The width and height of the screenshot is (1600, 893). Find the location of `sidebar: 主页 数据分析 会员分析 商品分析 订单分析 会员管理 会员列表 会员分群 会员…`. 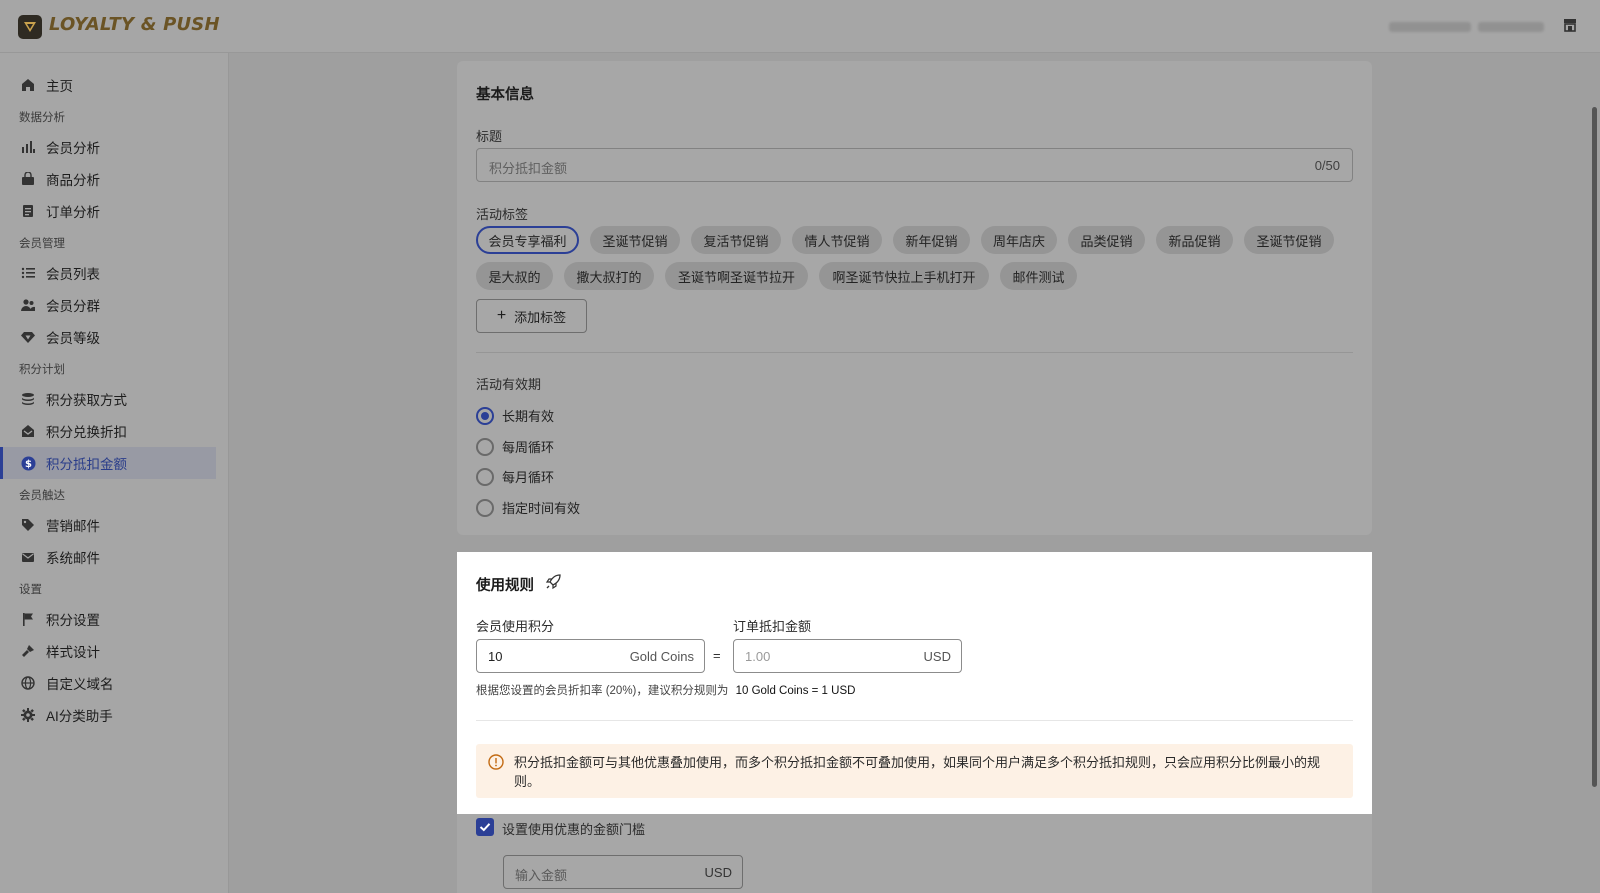

sidebar: 主页 数据分析 会员分析 商品分析 订单分析 会员管理 会员列表 会员分群 会员… is located at coordinates (114, 473).